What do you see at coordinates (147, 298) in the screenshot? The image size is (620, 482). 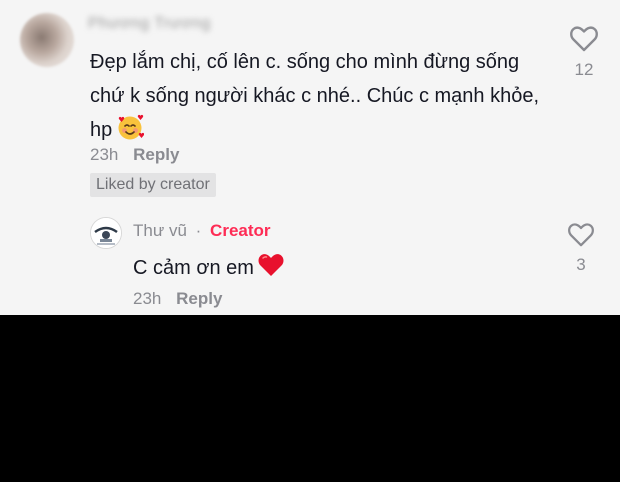 I see `reply-time: 23h` at bounding box center [147, 298].